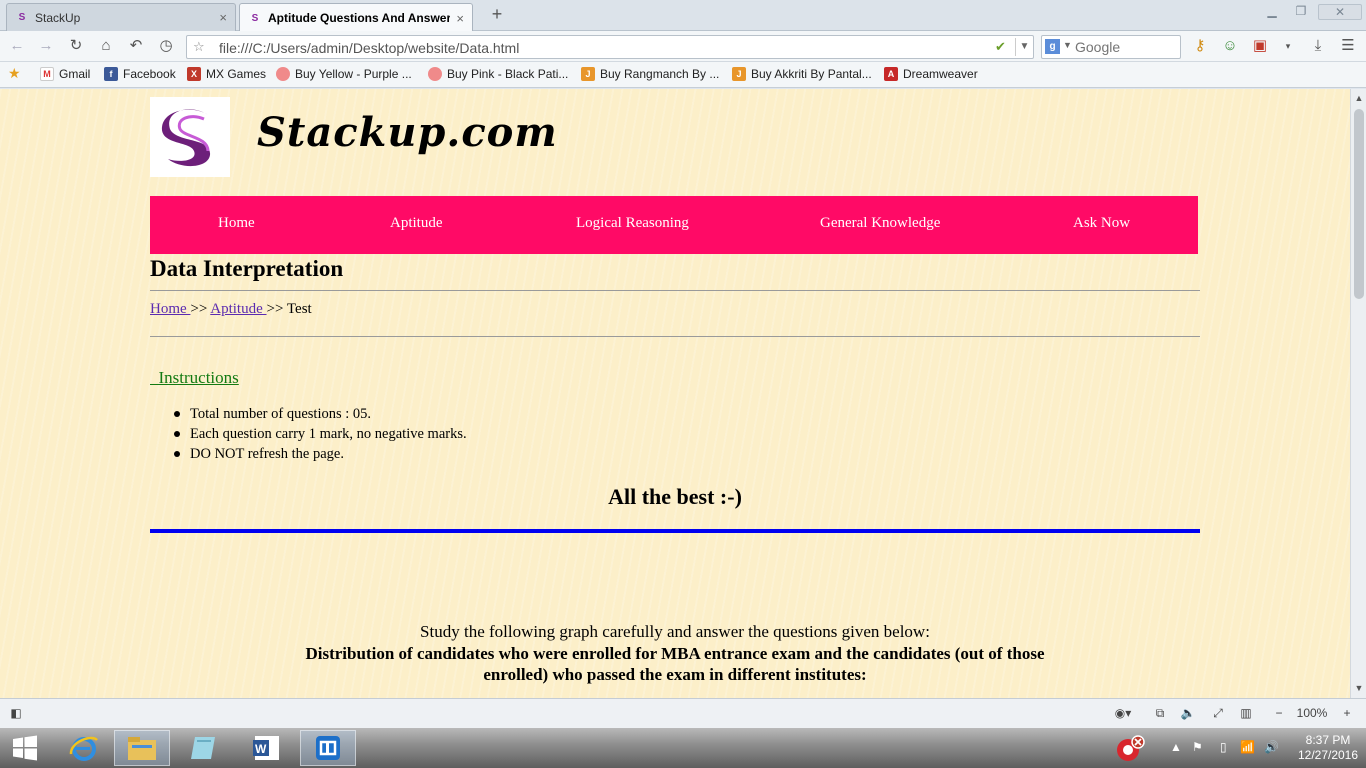 Image resolution: width=1366 pixels, height=768 pixels. I want to click on internet-explorer-taskbar-icon, so click(84, 748).